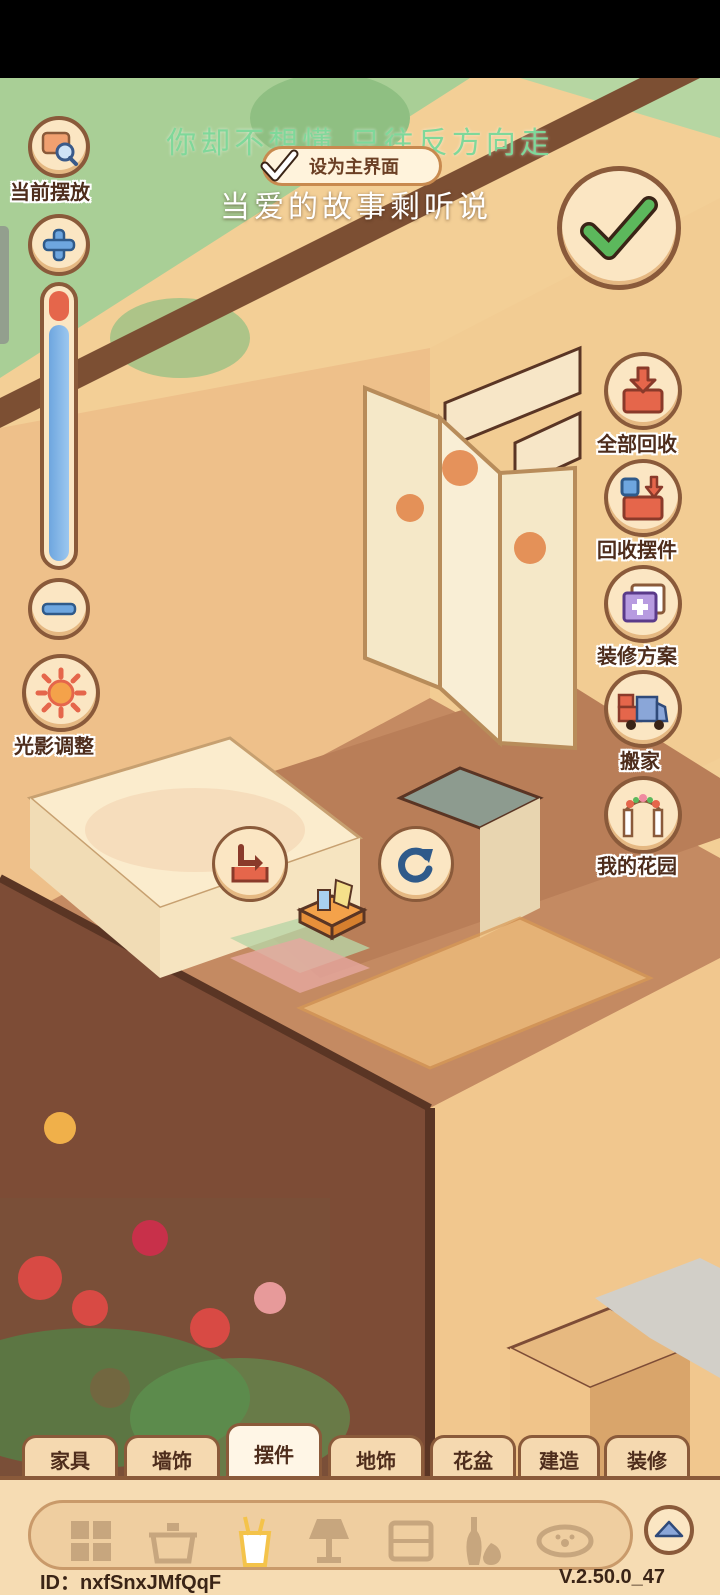  I want to click on tab-build: 建造, so click(559, 1458).